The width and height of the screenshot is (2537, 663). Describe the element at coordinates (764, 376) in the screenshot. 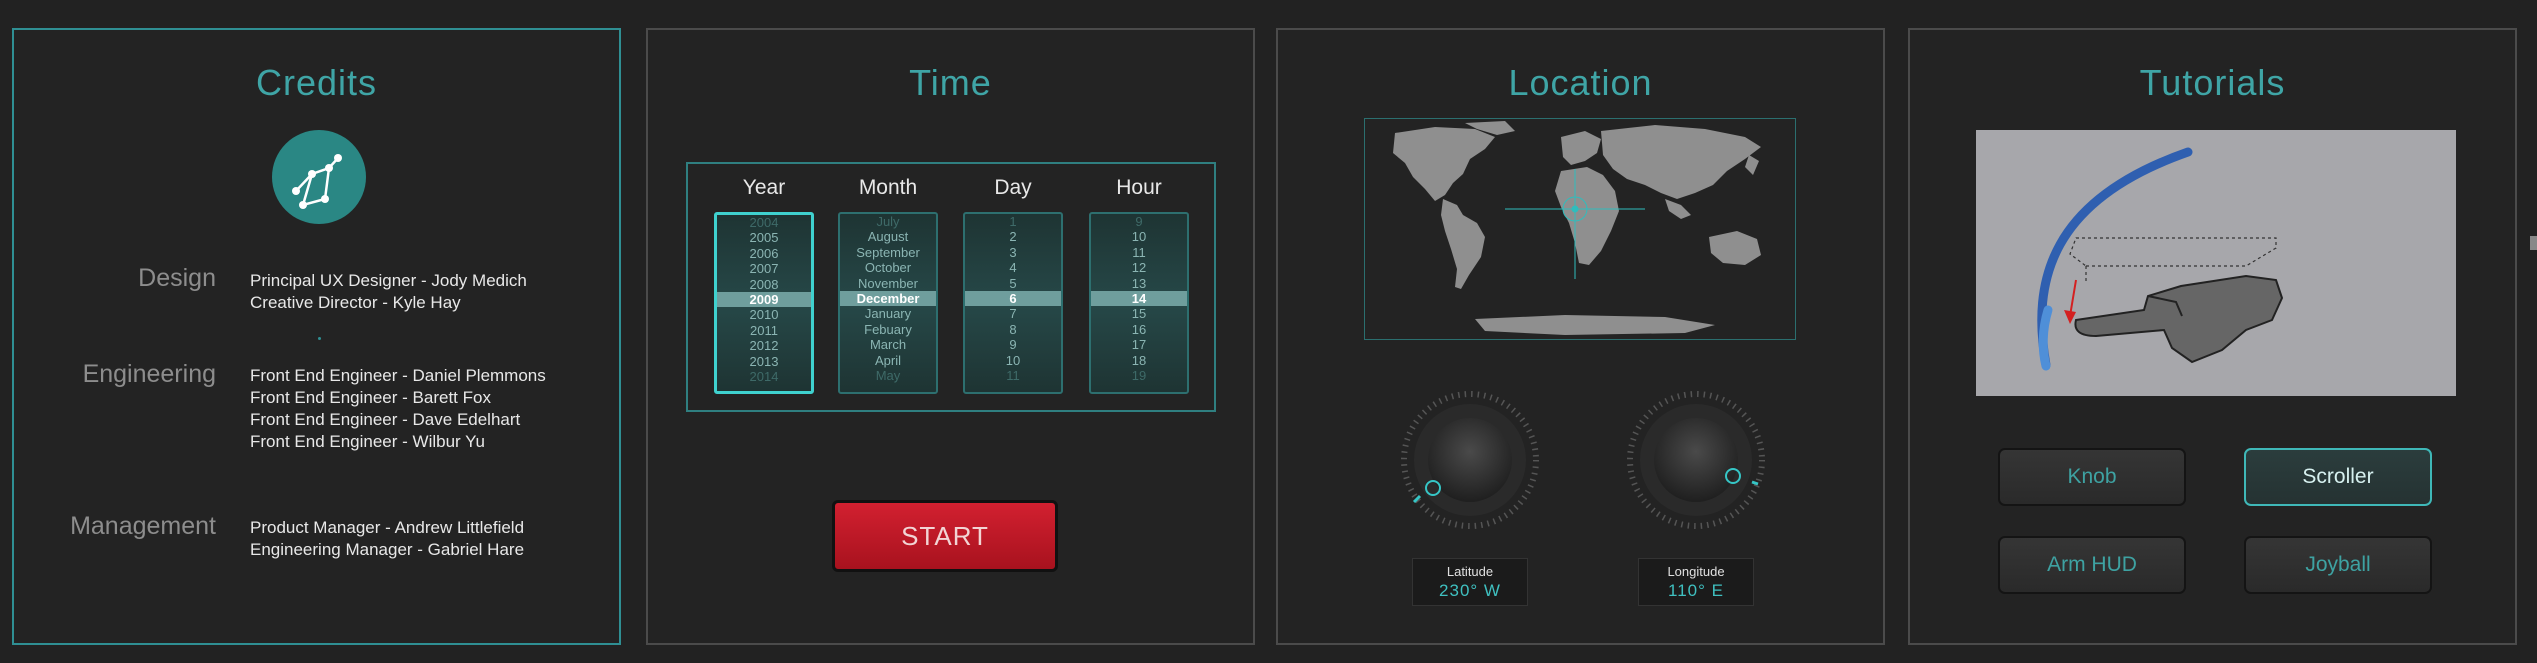

I see `picker-item: 2014` at that location.